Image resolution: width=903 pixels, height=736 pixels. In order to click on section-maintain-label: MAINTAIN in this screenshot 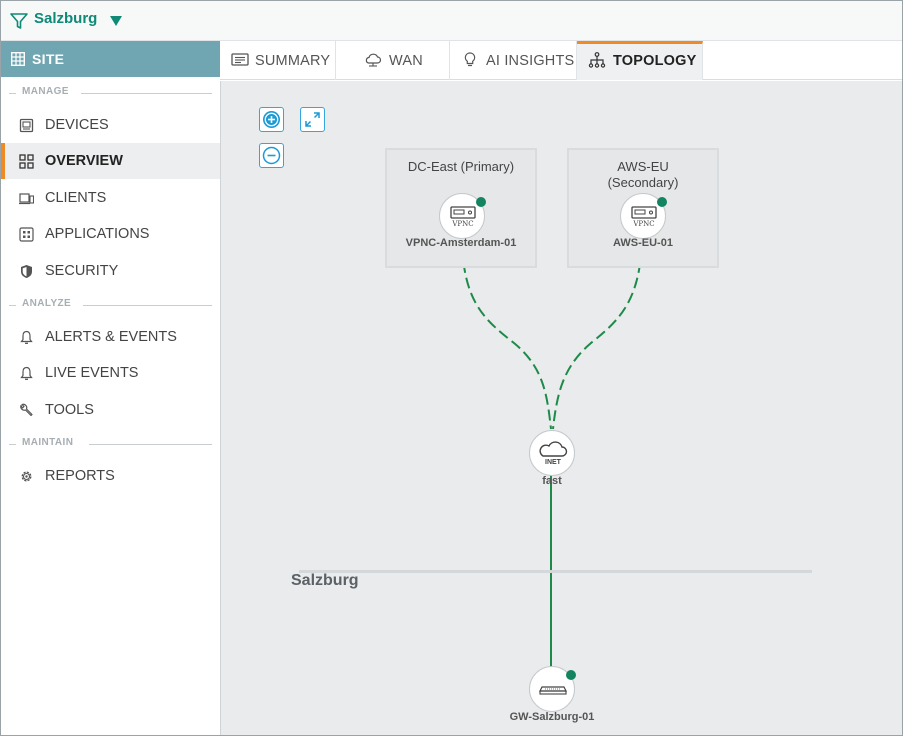, I will do `click(48, 442)`.